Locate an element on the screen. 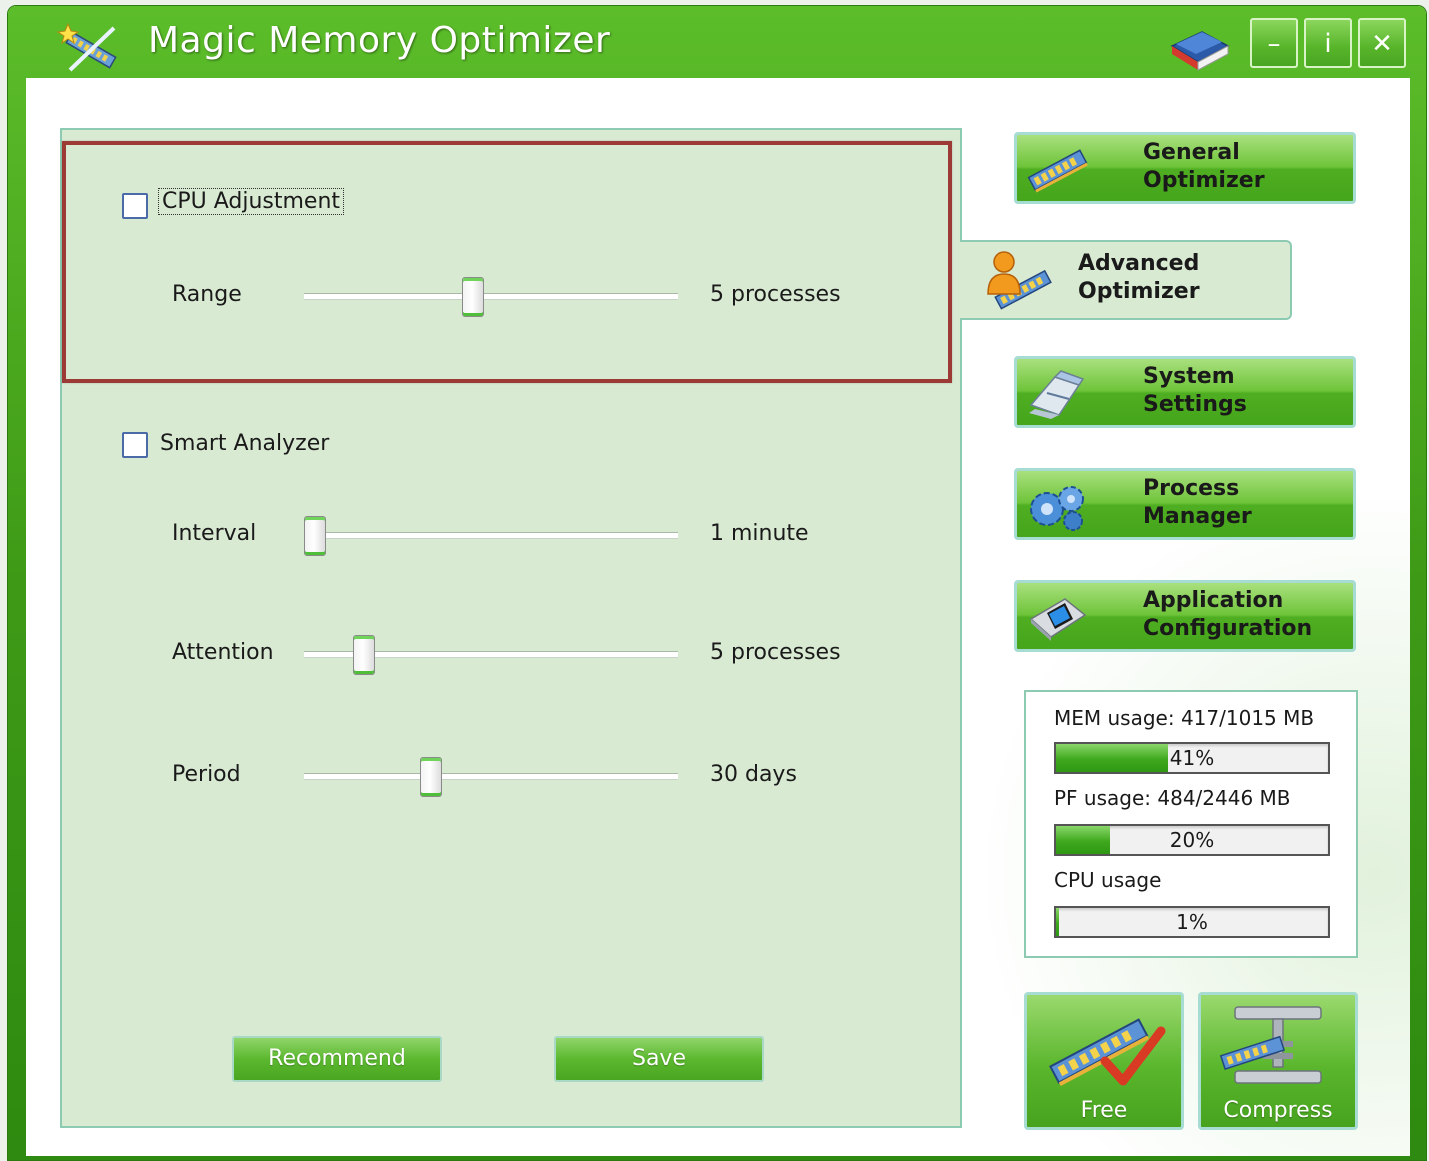 The height and width of the screenshot is (1161, 1429). cpu-adjustment-highlight is located at coordinates (507, 262).